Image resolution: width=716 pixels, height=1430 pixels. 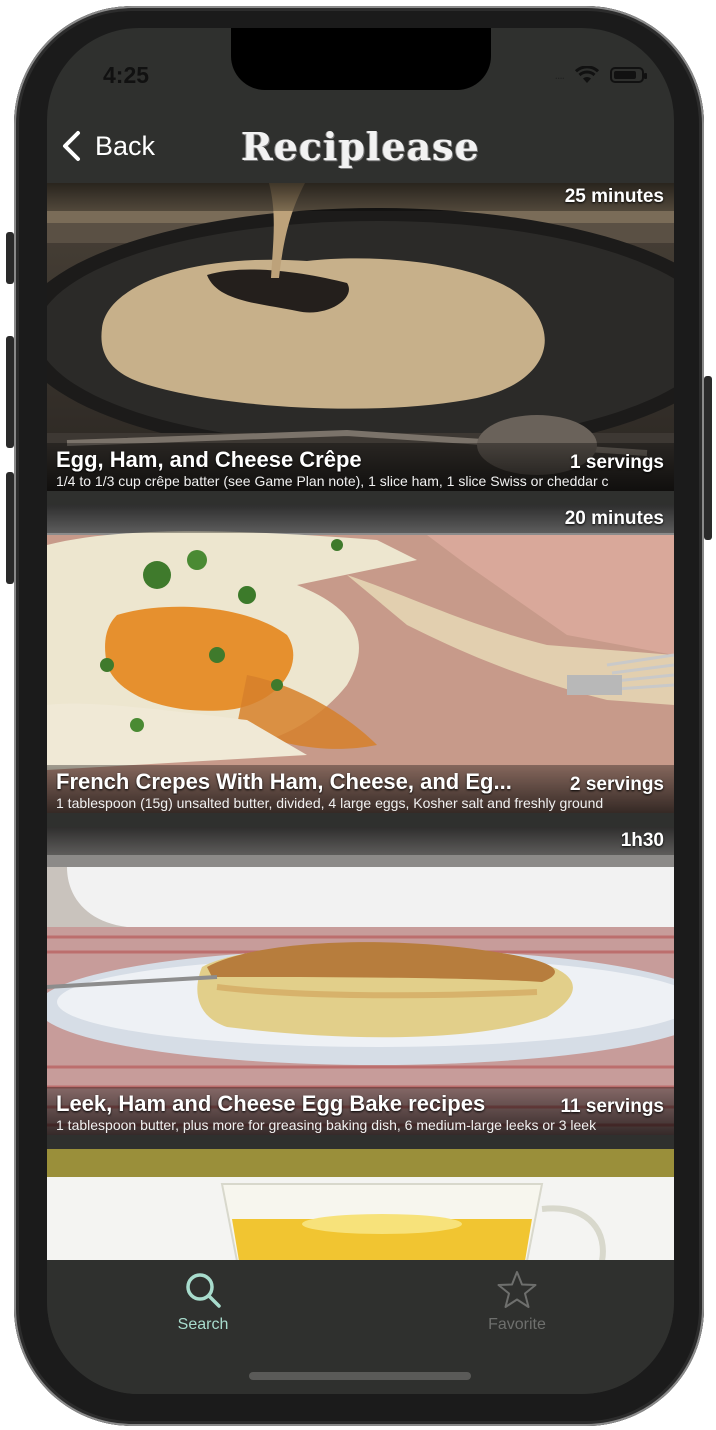 What do you see at coordinates (628, 75) in the screenshot?
I see `battery-icon` at bounding box center [628, 75].